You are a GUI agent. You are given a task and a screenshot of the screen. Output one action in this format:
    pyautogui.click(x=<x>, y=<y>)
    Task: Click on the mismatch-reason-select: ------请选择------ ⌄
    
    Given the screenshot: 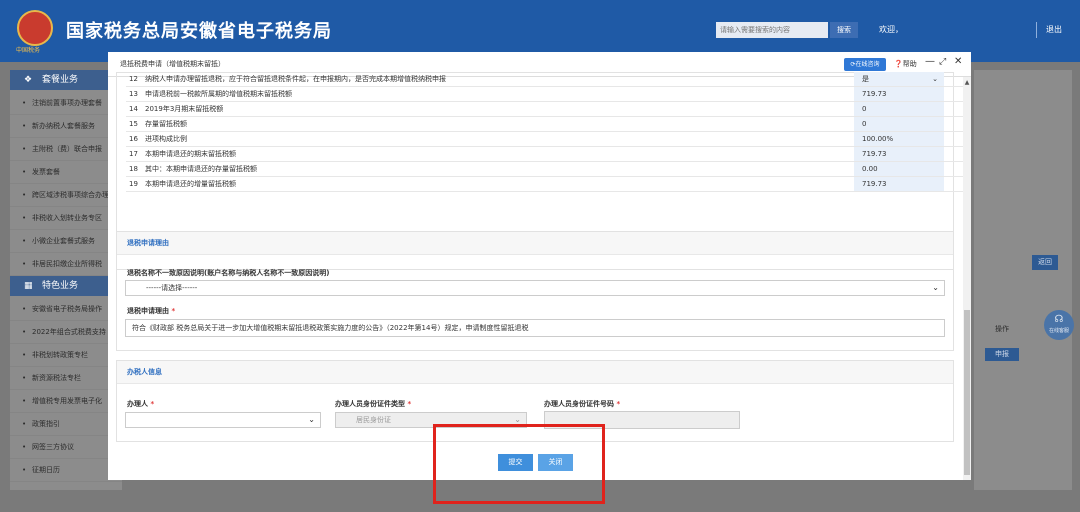 What is the action you would take?
    pyautogui.click(x=535, y=288)
    